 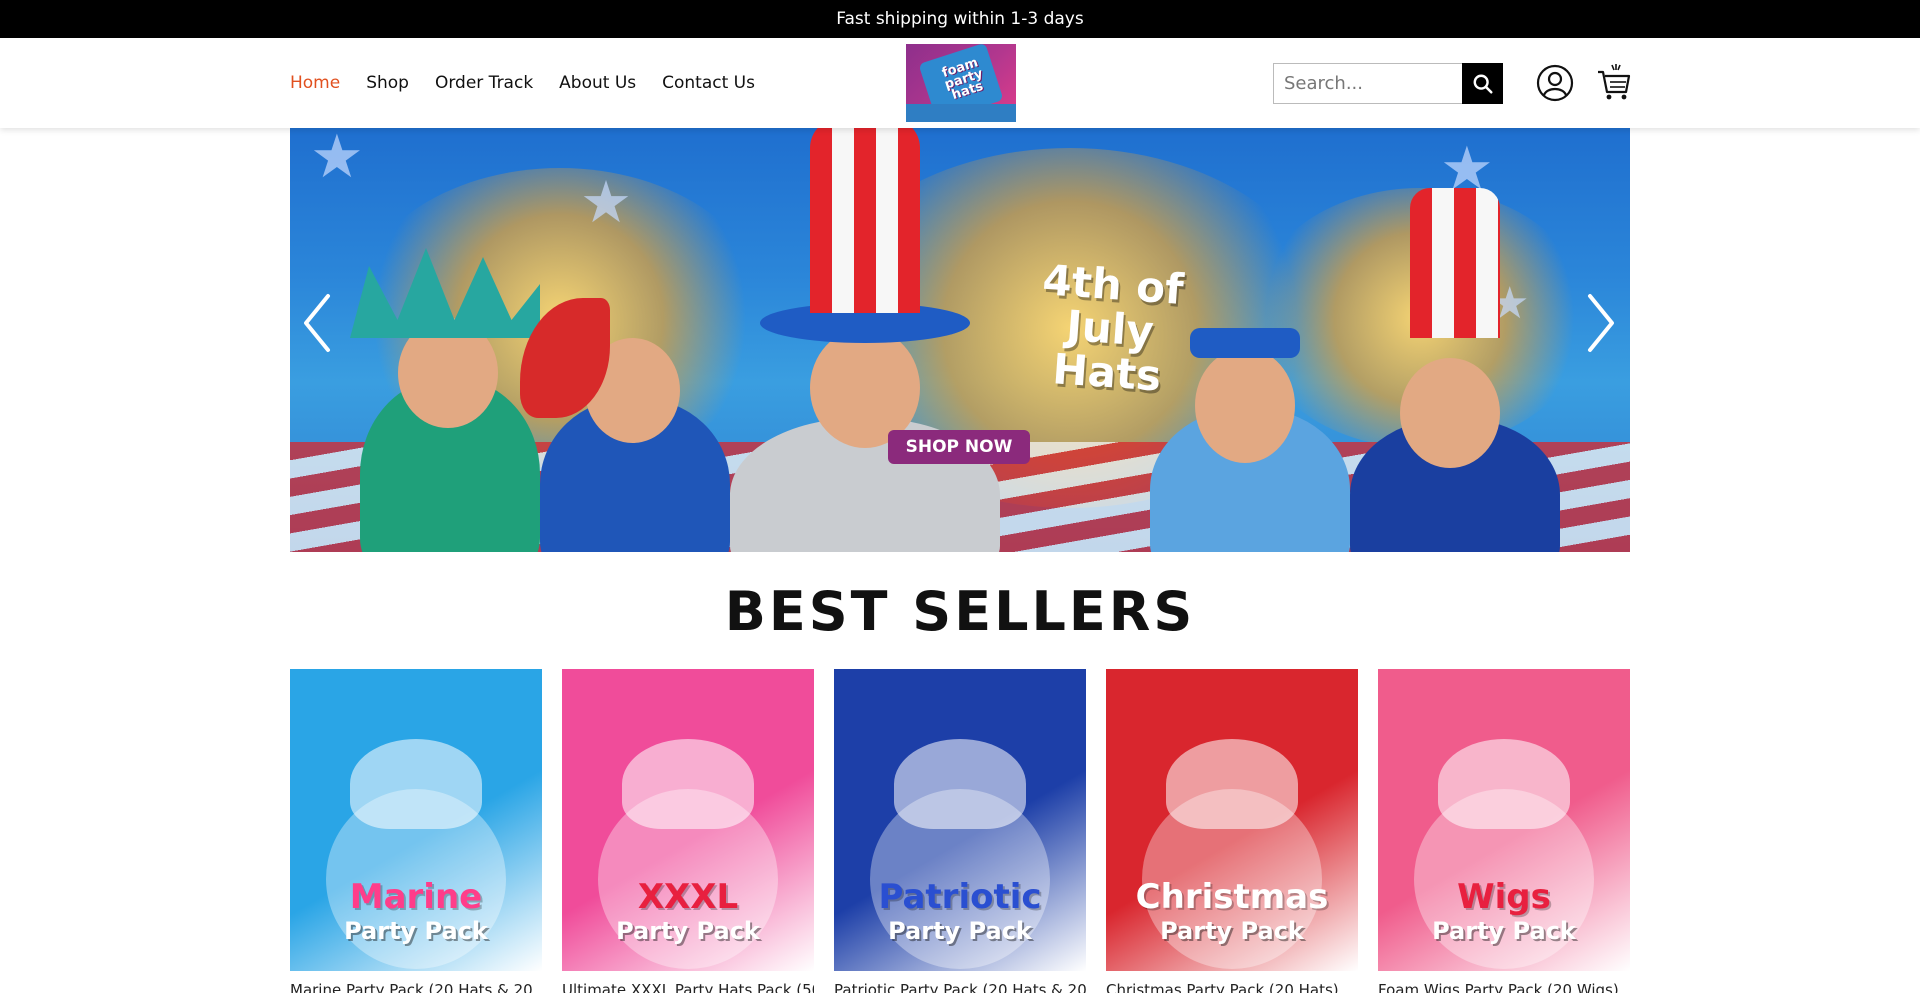 What do you see at coordinates (961, 113) in the screenshot?
I see `logo-strip` at bounding box center [961, 113].